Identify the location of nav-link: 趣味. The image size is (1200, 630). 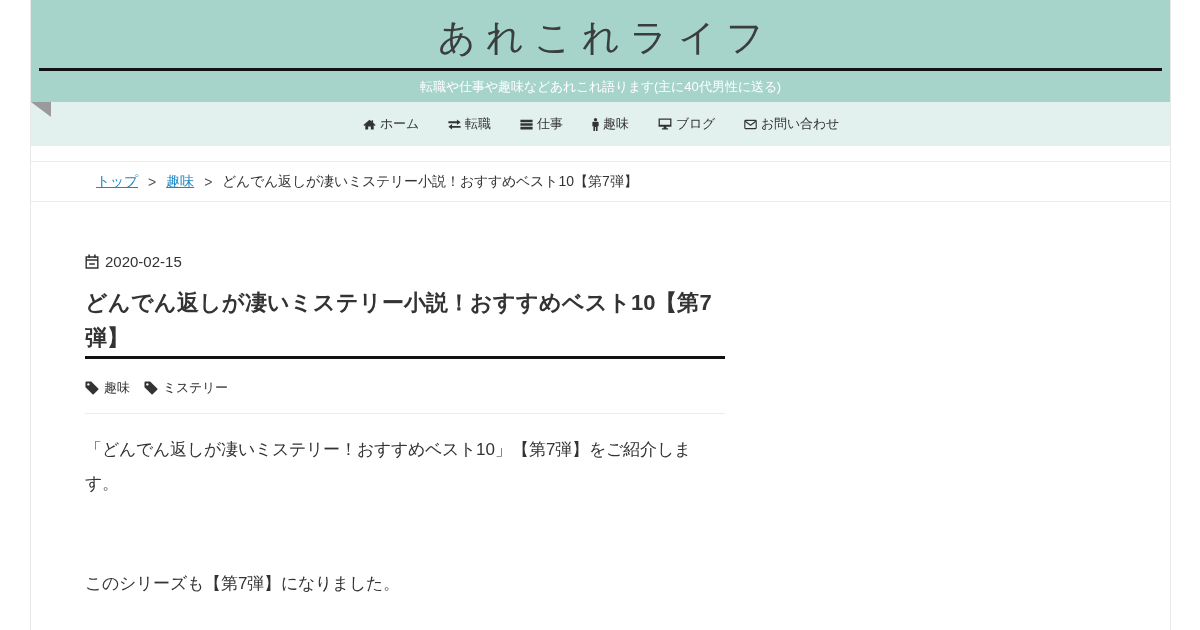
(610, 124).